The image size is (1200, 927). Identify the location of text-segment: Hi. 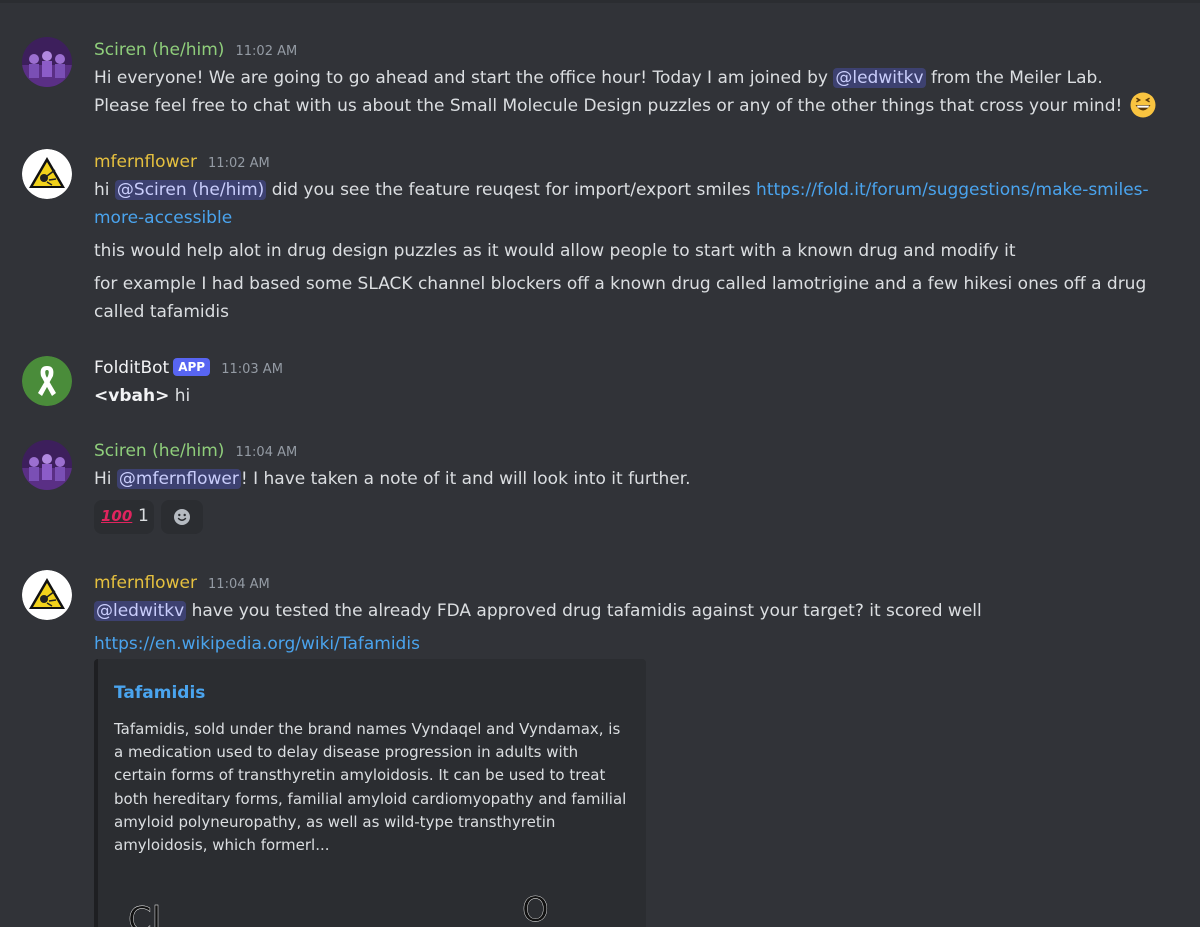
(105, 479).